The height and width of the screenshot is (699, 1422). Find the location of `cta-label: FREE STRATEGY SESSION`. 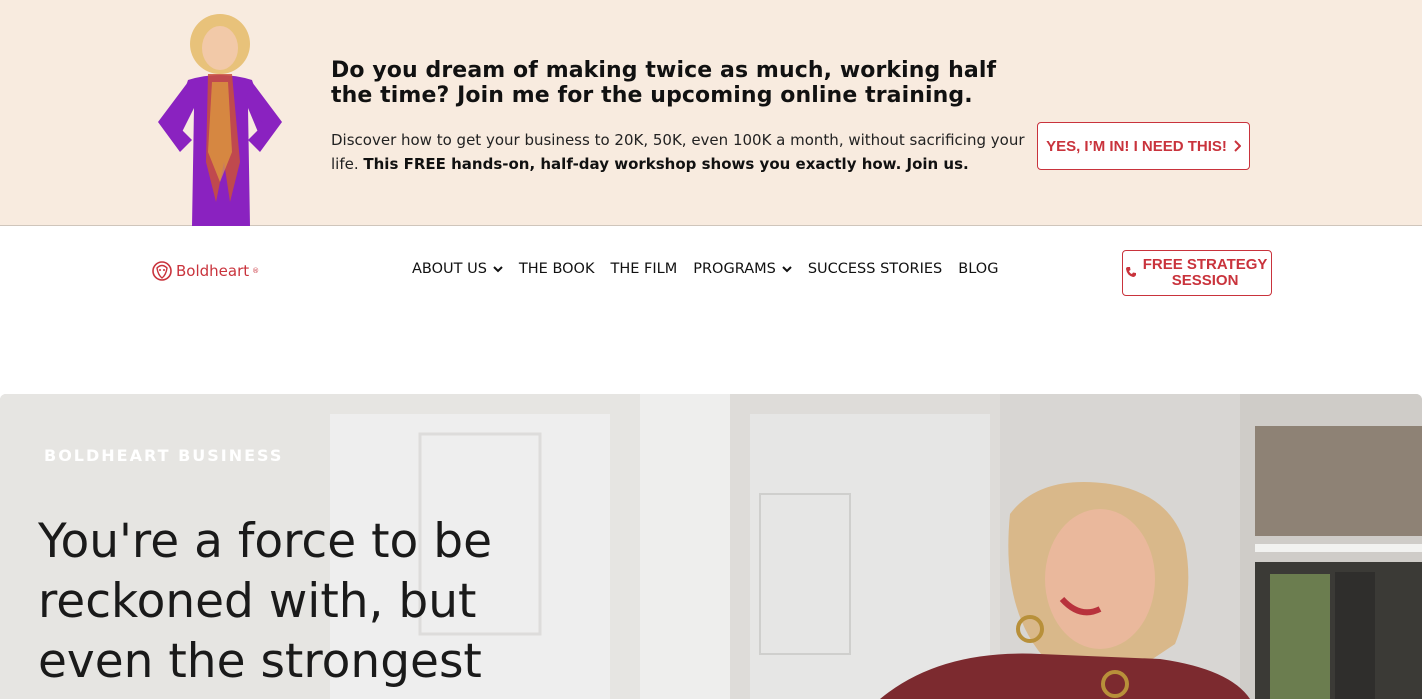

cta-label: FREE STRATEGY SESSION is located at coordinates (1205, 272).